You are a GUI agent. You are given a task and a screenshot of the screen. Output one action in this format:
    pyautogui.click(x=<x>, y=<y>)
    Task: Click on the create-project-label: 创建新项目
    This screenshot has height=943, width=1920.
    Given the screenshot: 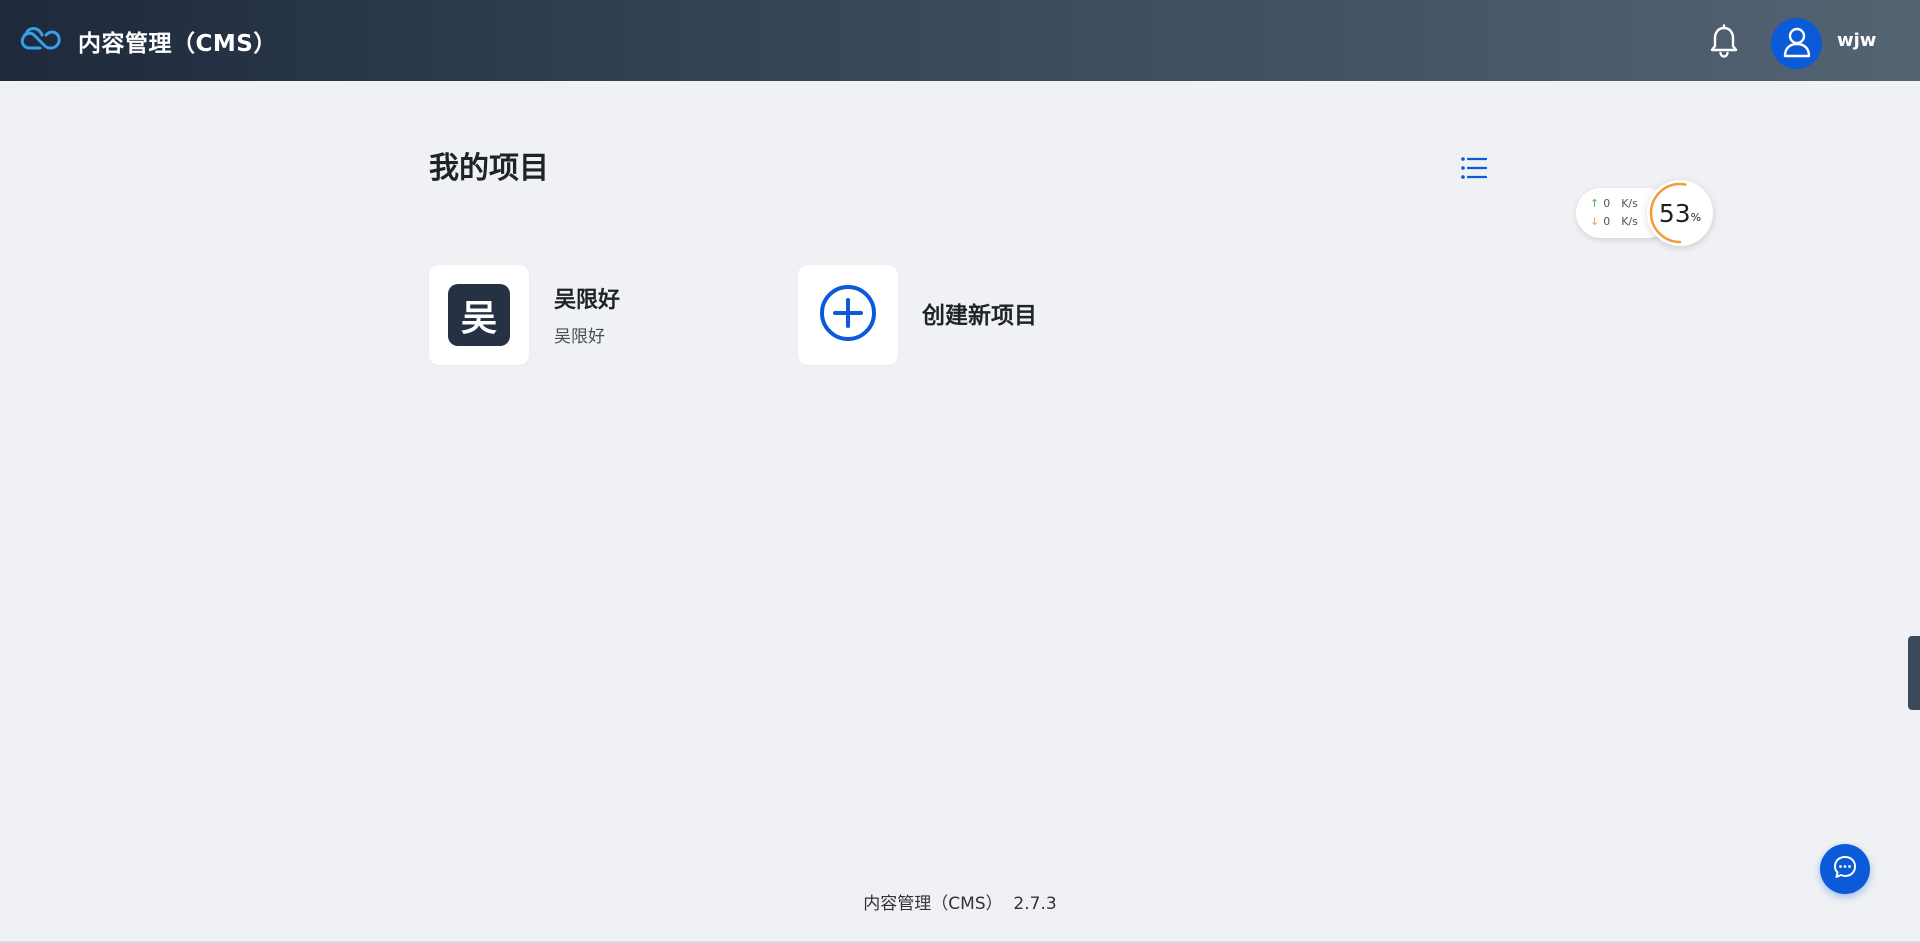 What is the action you would take?
    pyautogui.click(x=979, y=316)
    